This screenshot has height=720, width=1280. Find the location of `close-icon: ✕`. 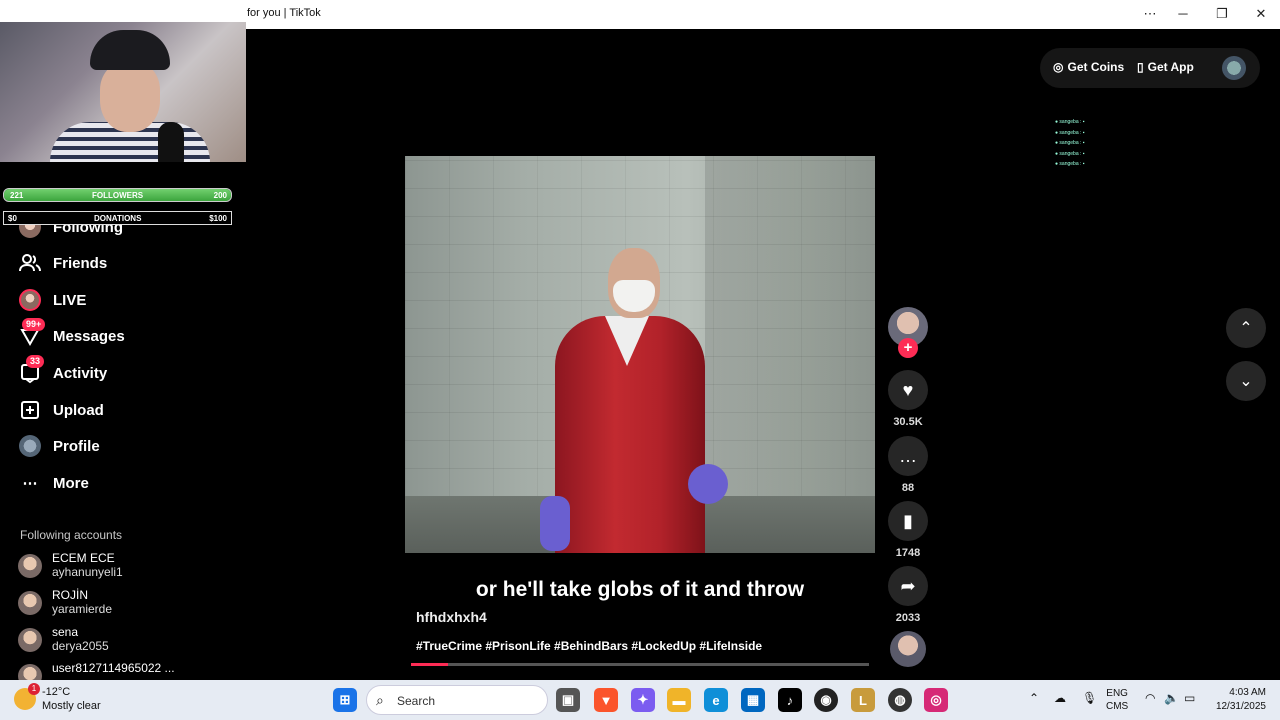

close-icon: ✕ is located at coordinates (1261, 14).